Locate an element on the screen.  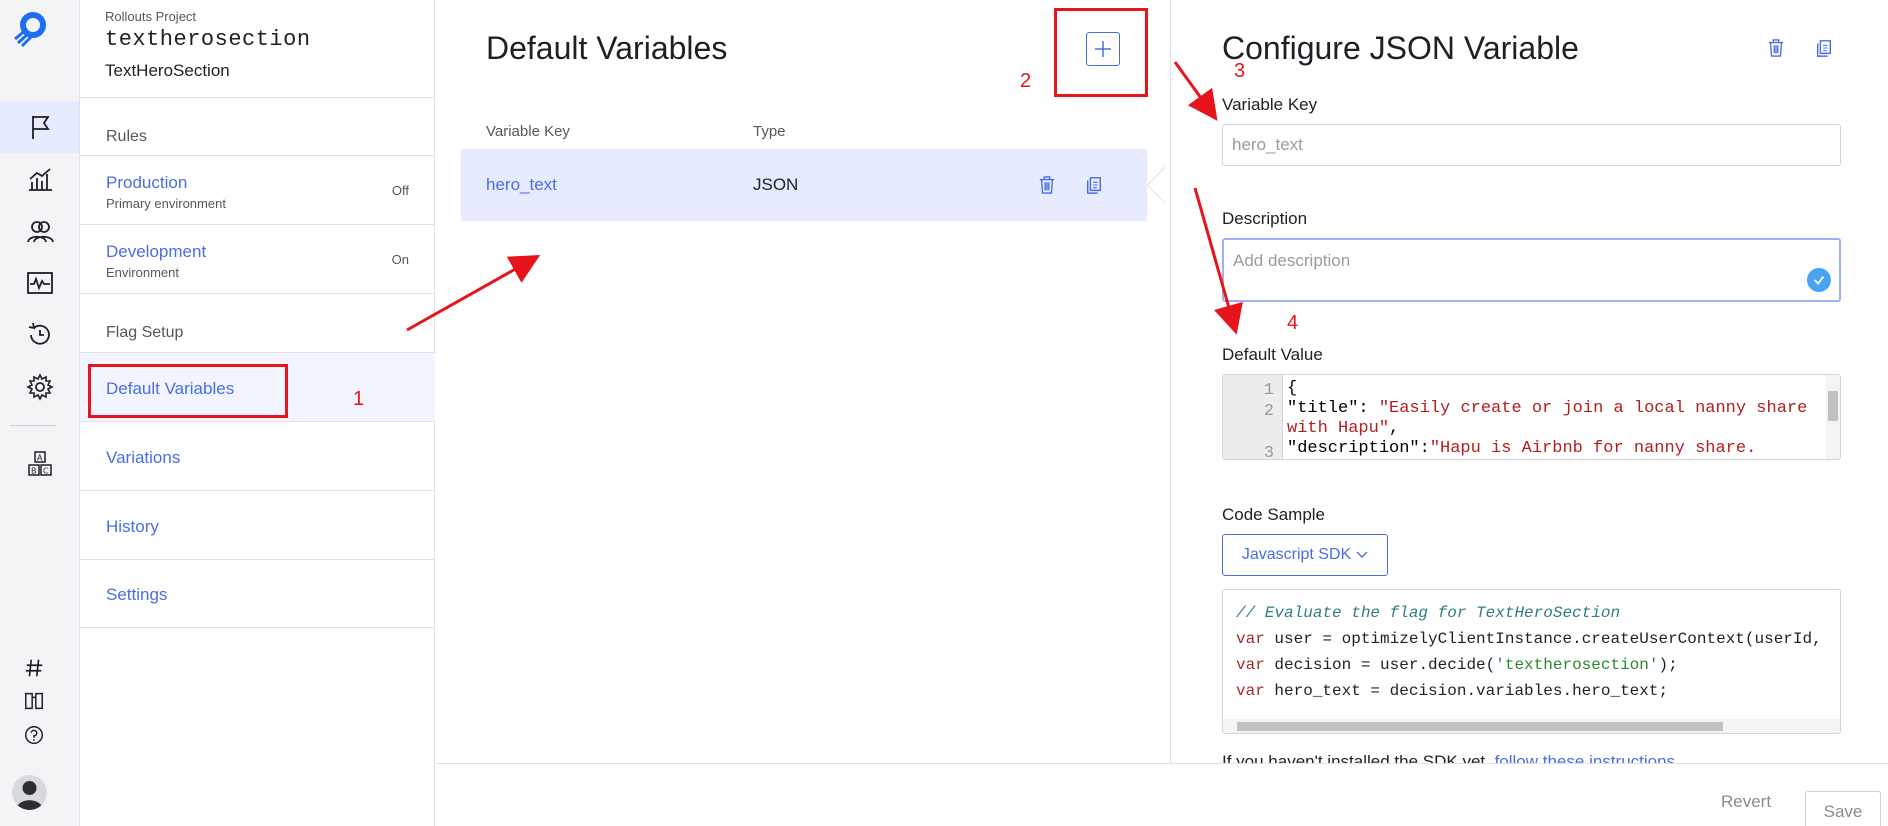
install-instructions-link: follow these instructions is located at coordinates (1585, 757).